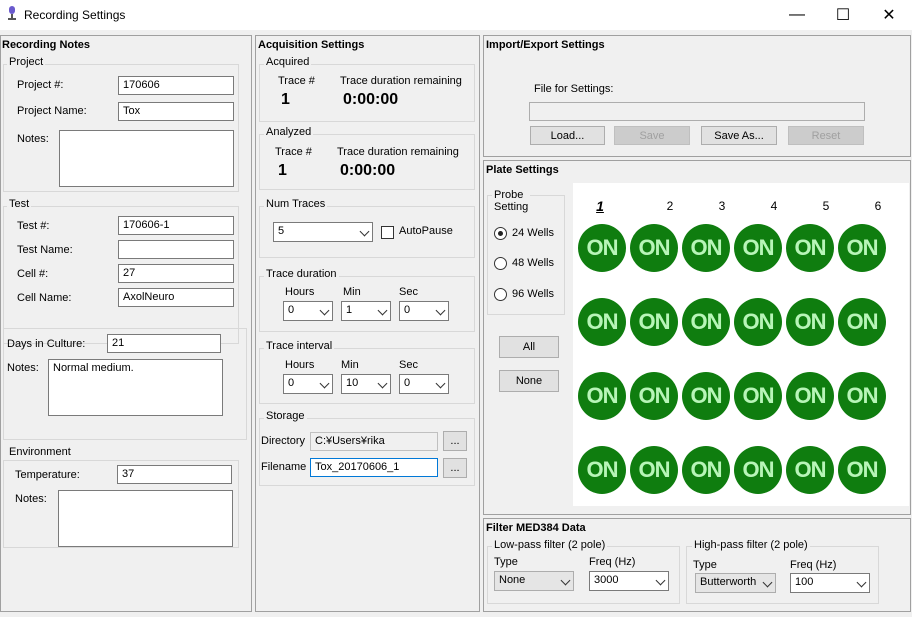  Describe the element at coordinates (145, 518) in the screenshot. I see `environment-notes-field` at that location.